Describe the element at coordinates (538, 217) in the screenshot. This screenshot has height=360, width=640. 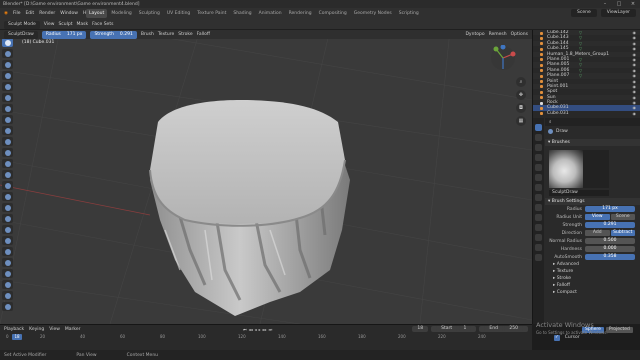
I see `physics-tab-icon` at that location.